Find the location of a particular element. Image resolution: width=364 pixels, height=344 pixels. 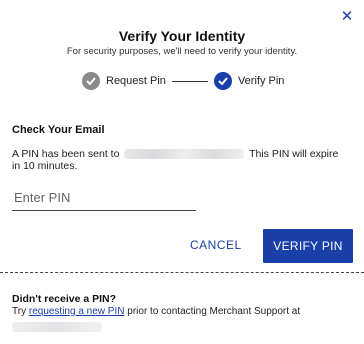

step-label: Verify Pin is located at coordinates (261, 81).